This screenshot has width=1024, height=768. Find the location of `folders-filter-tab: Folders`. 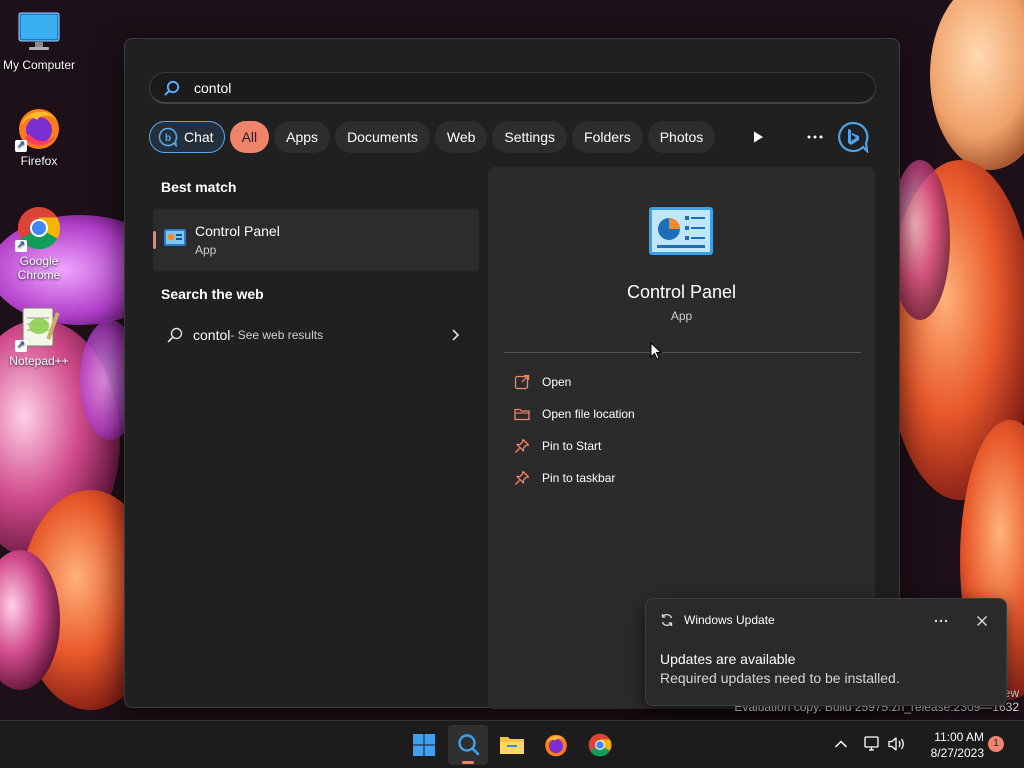

folders-filter-tab: Folders is located at coordinates (607, 137).